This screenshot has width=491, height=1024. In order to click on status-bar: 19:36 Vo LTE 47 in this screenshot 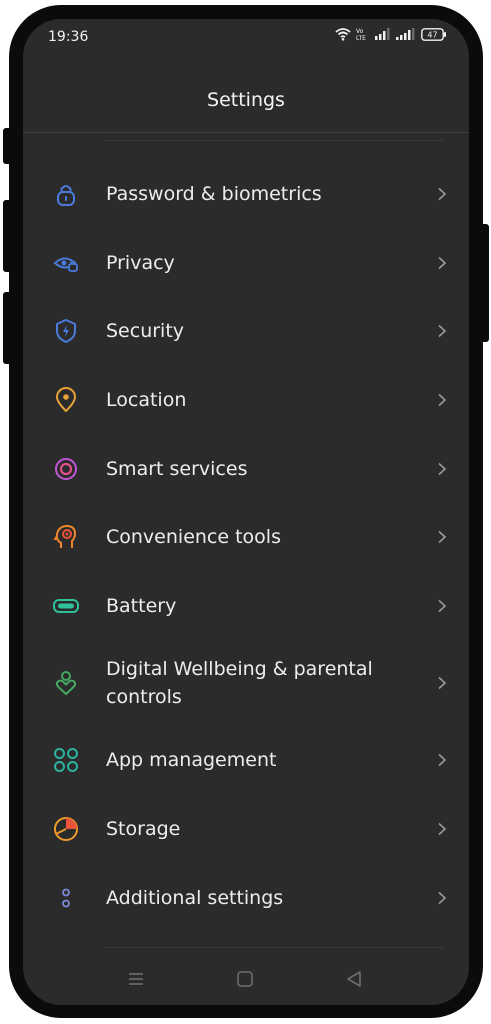, I will do `click(246, 39)`.